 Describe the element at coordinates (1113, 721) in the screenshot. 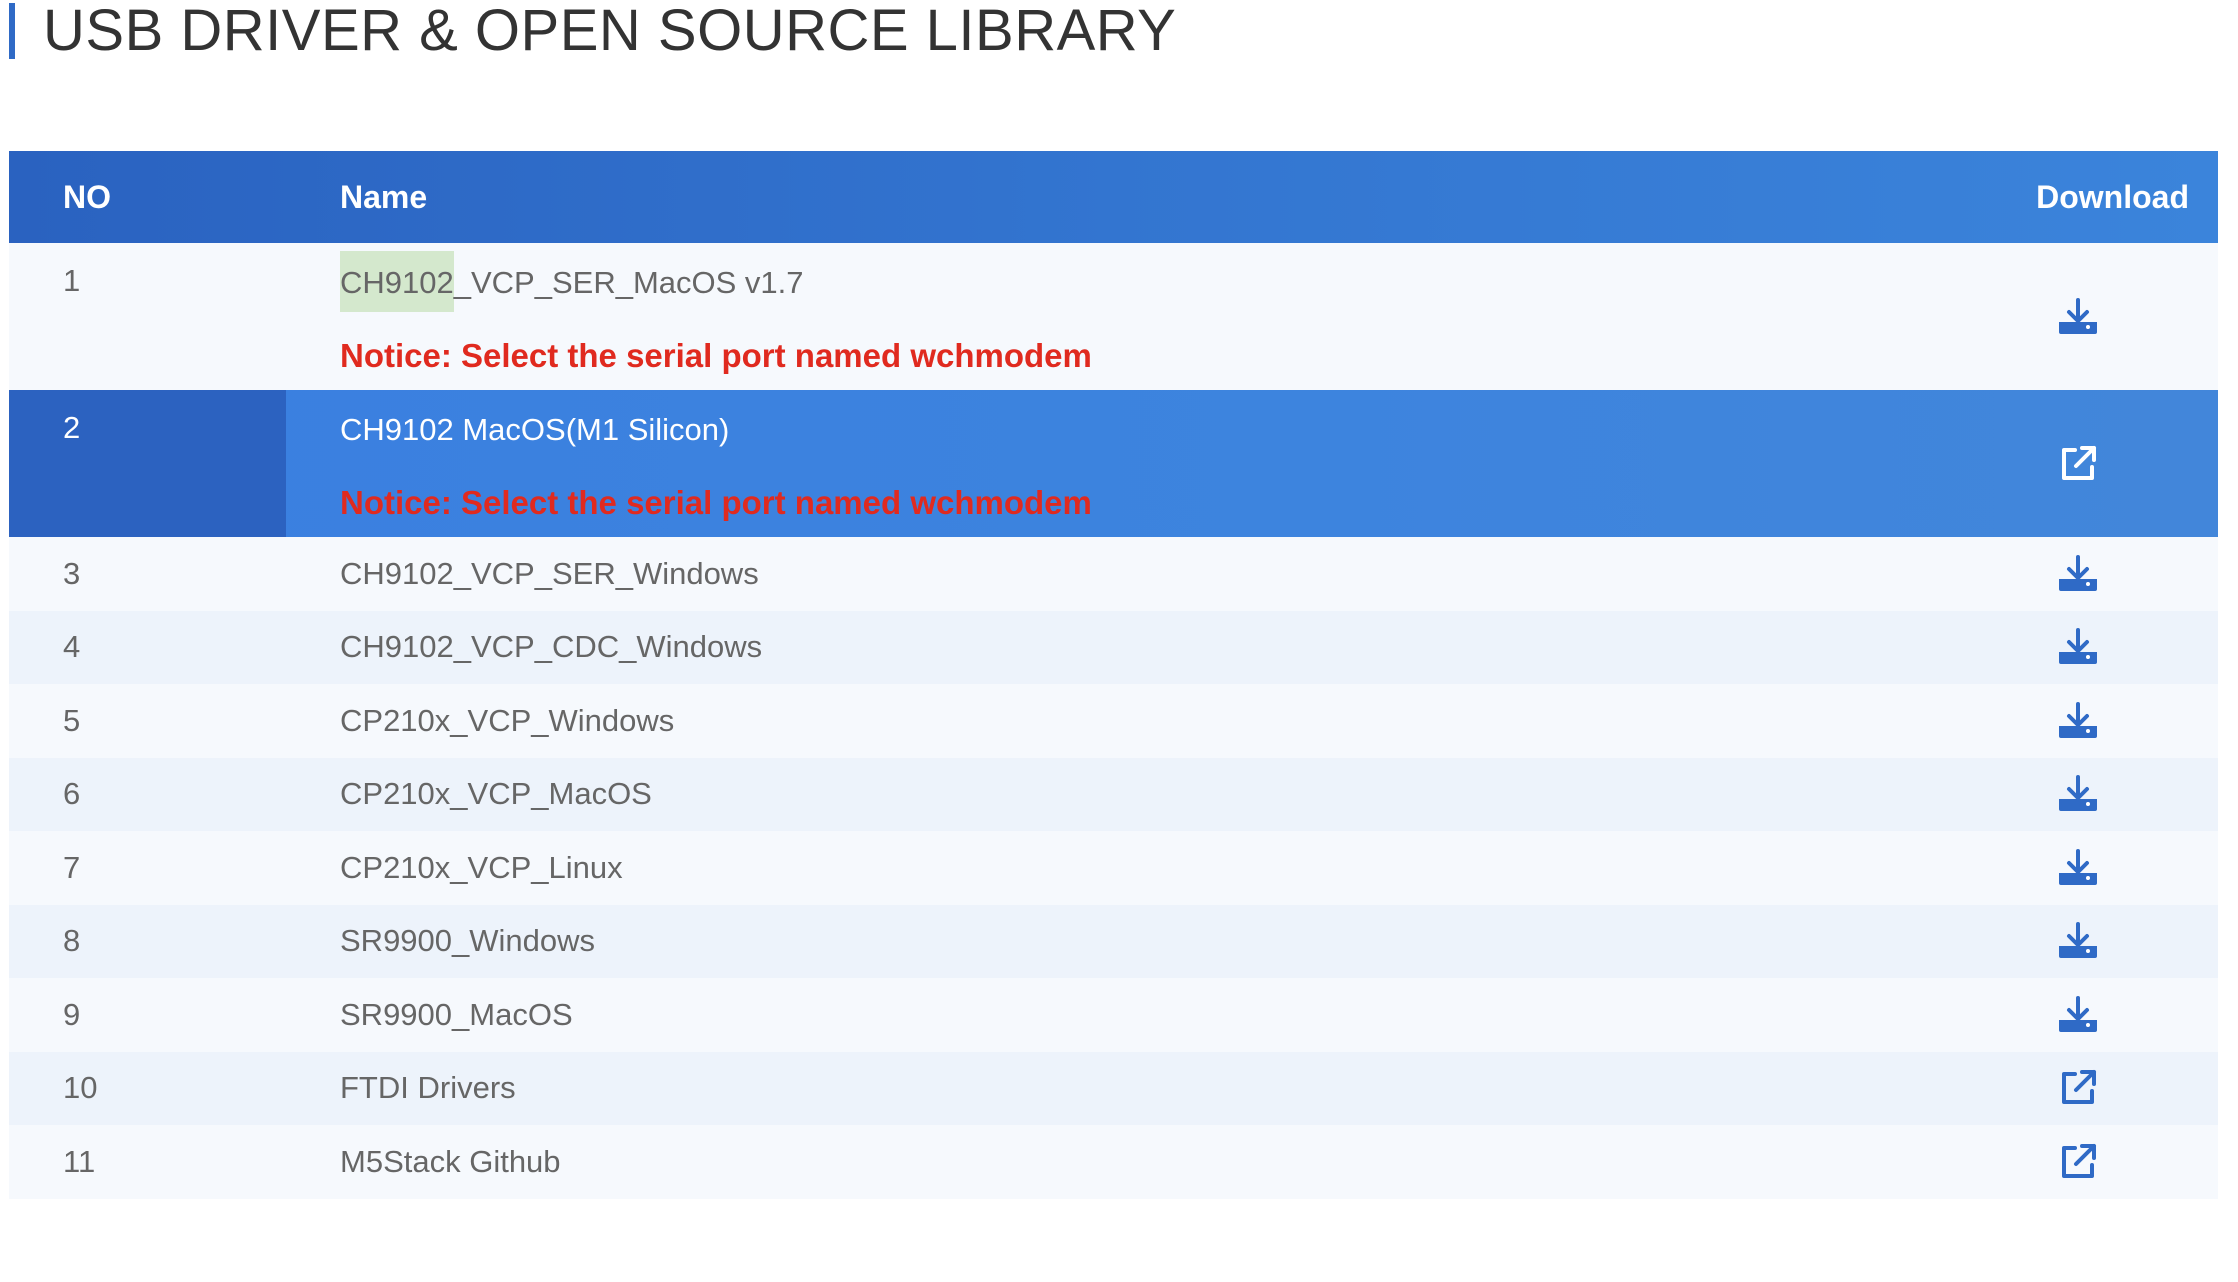

I see `table-row: 5 CP210x_VCP_Windows` at that location.